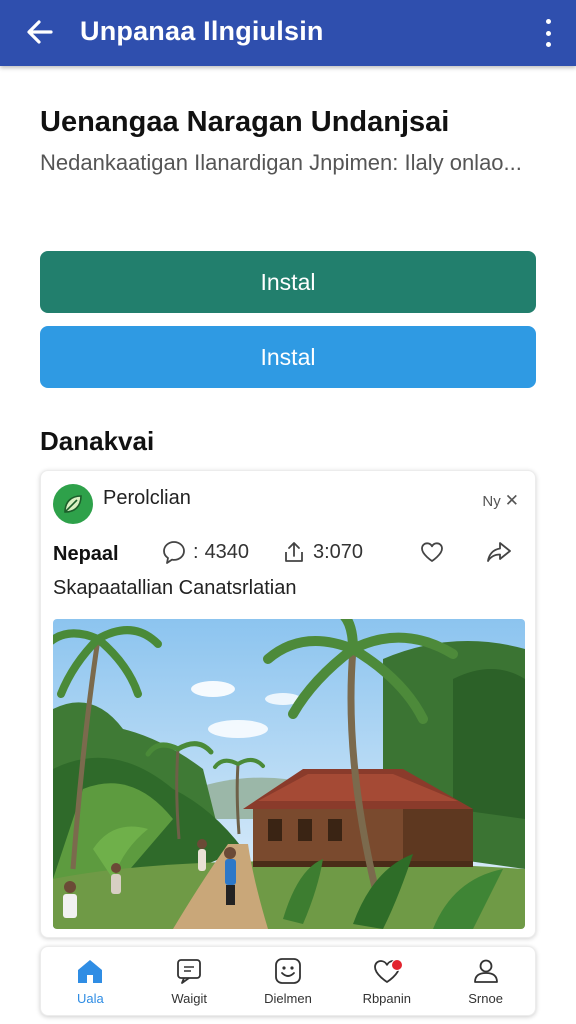 The image size is (576, 1024). I want to click on nav-item-messages: Waigit, so click(189, 981).